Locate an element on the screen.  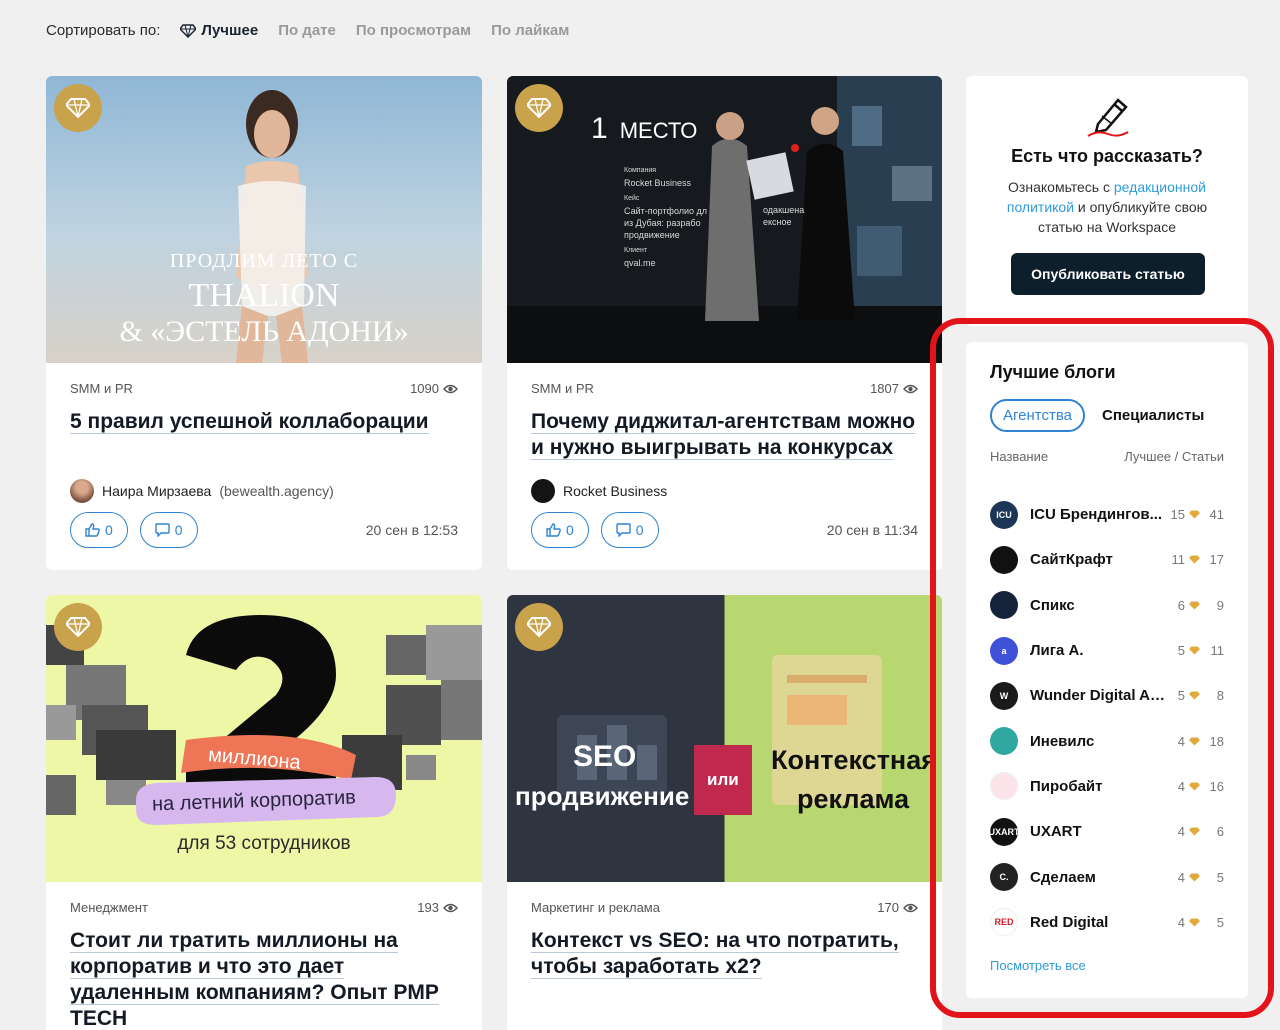
column-name: Название is located at coordinates (1019, 456).